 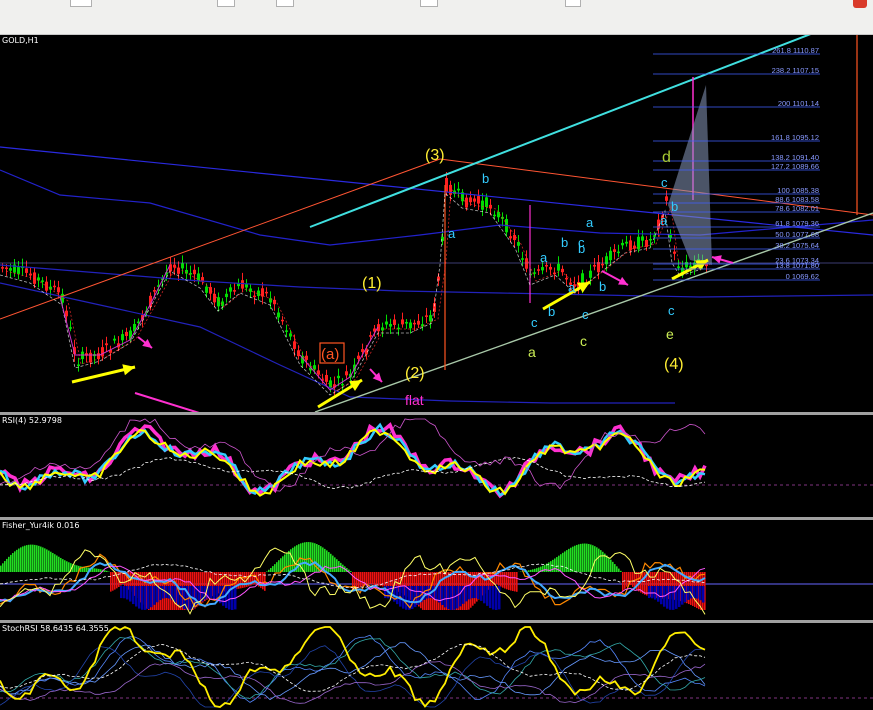 What do you see at coordinates (415, 373) in the screenshot?
I see `wave-label-w2: (2)` at bounding box center [415, 373].